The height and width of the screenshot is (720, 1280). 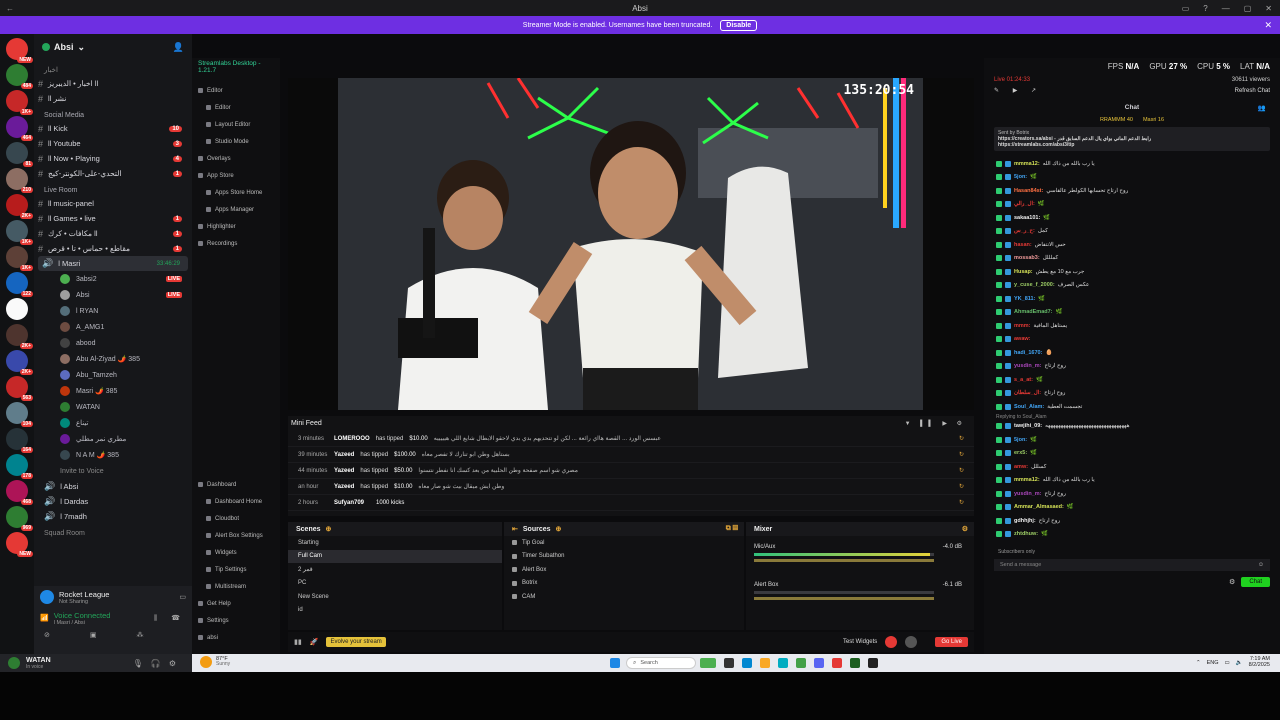 I want to click on back-arrow-icon: ←, so click(x=10, y=8).